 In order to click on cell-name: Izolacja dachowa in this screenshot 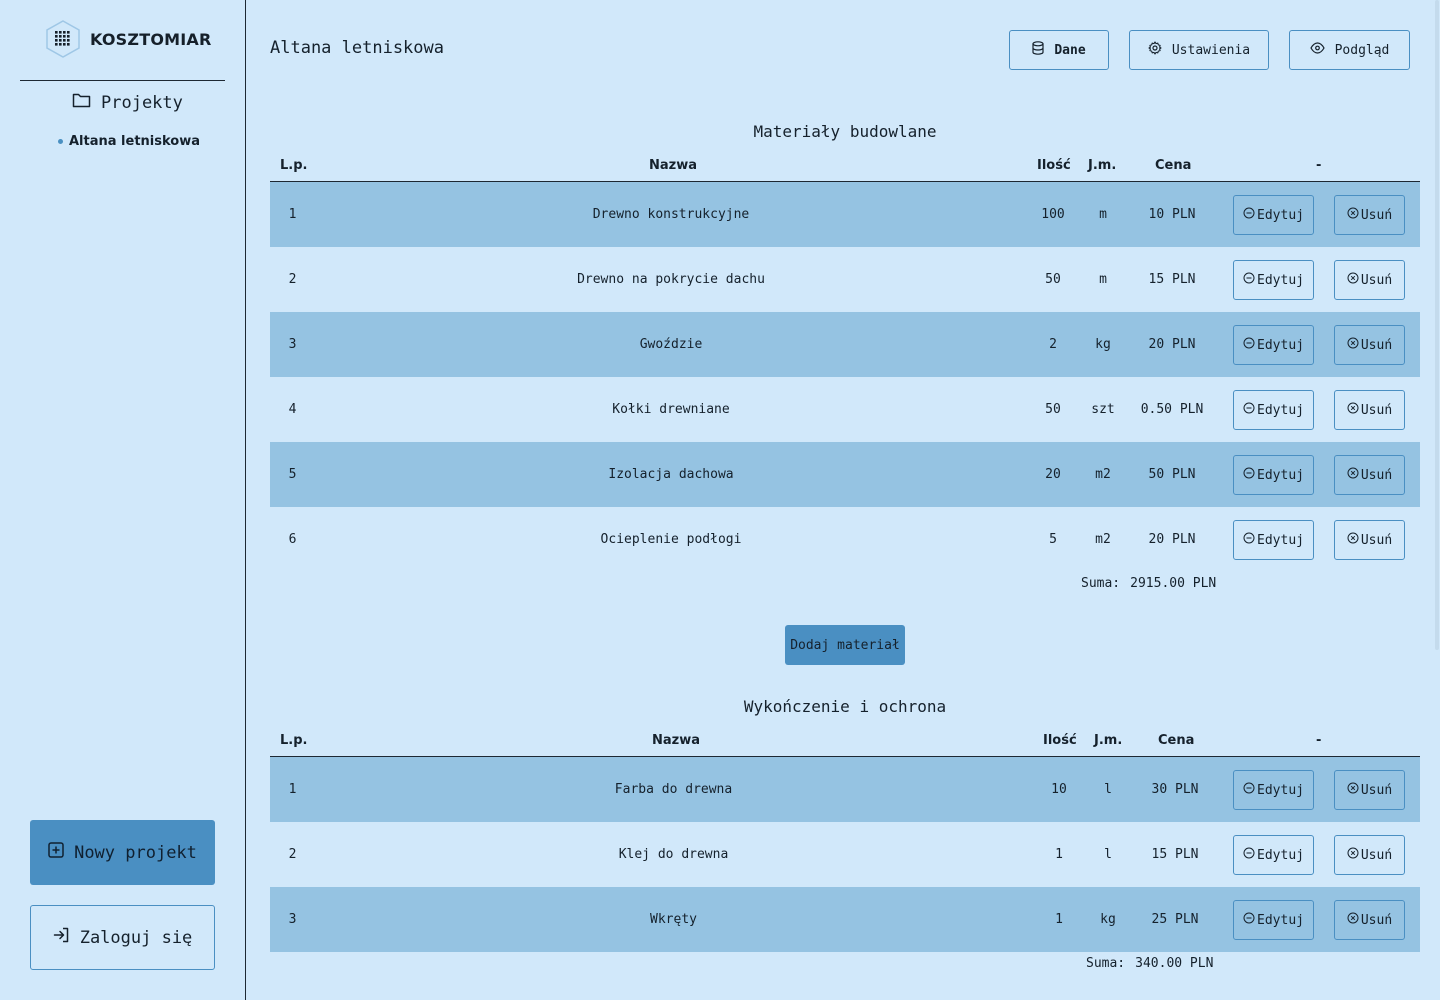, I will do `click(671, 474)`.